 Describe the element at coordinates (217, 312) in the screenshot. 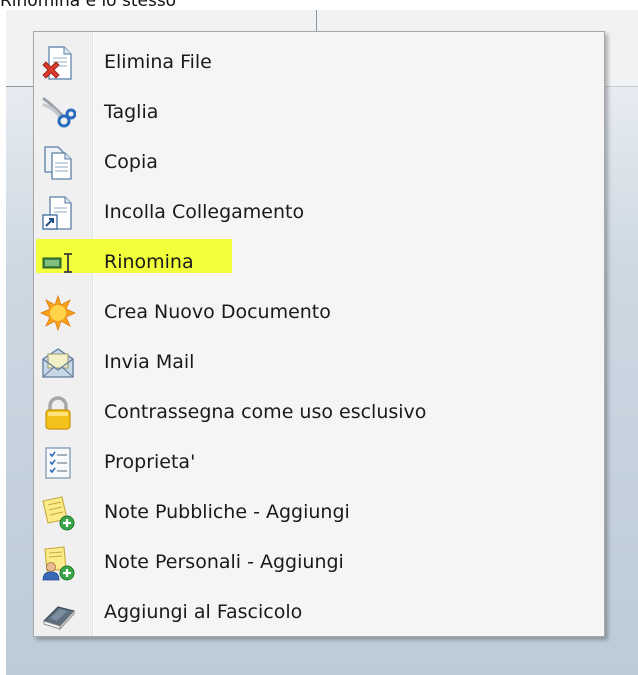

I see `menu-item-label: Crea Nuovo Documento` at that location.